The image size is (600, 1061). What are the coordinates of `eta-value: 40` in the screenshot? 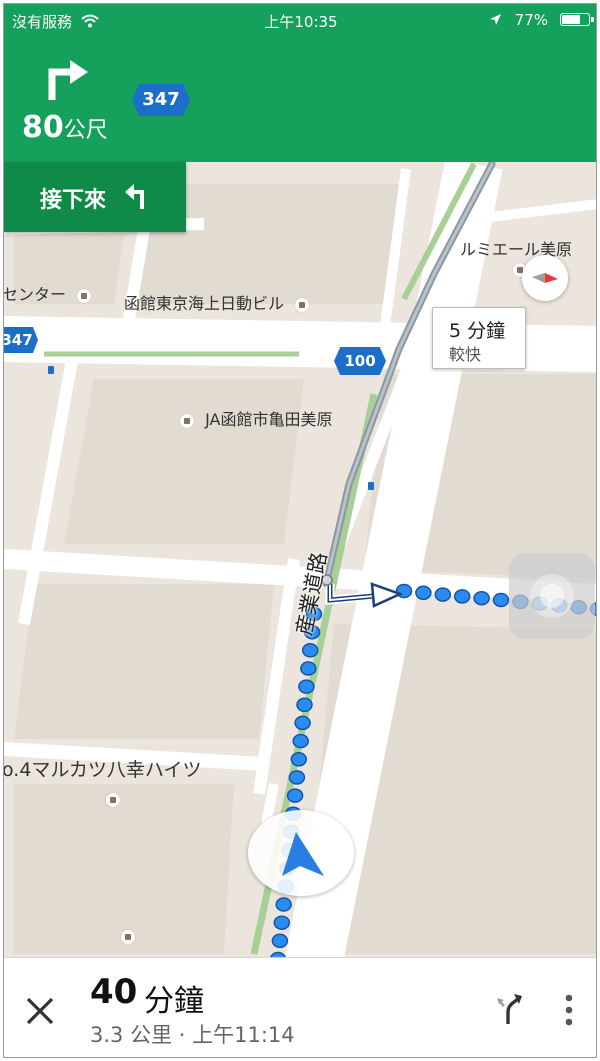 It's located at (114, 992).